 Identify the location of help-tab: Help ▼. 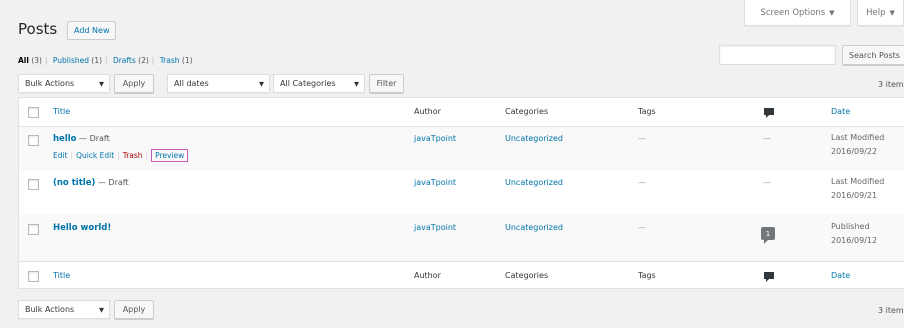
(880, 13).